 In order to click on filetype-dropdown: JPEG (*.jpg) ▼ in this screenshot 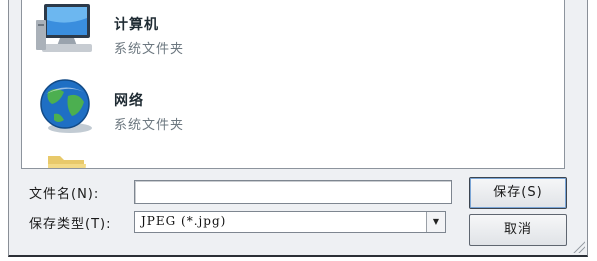, I will do `click(290, 222)`.